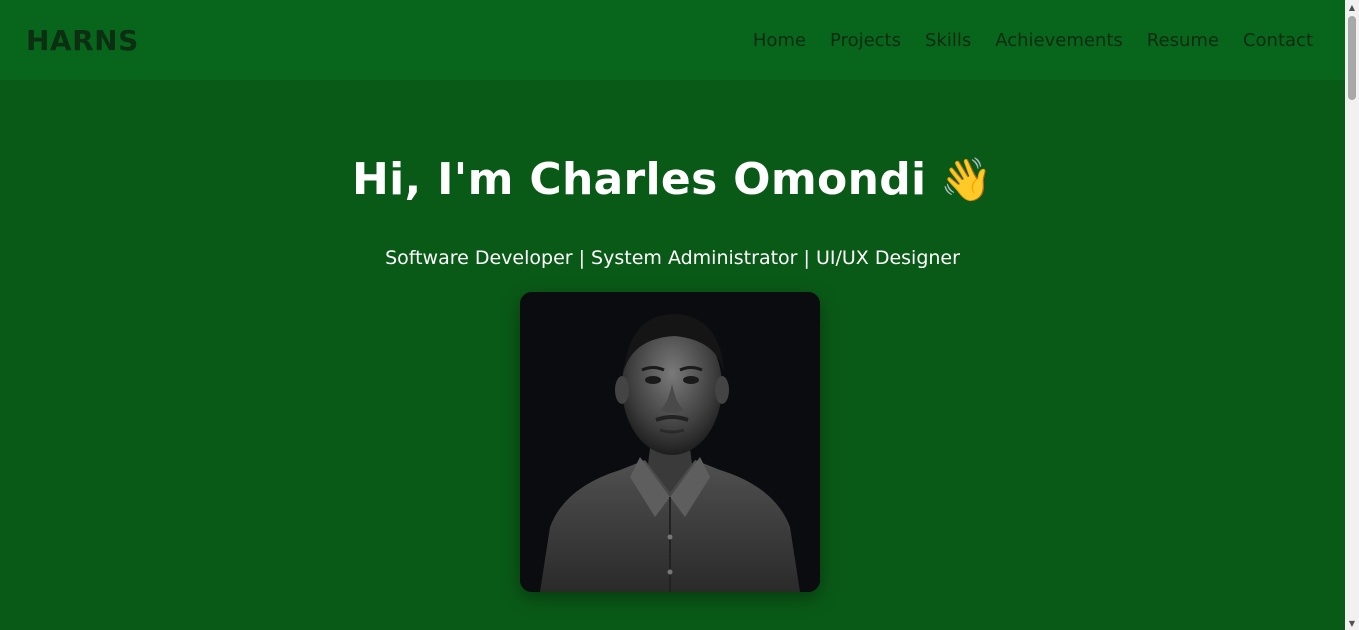 This screenshot has height=630, width=1359. Describe the element at coordinates (779, 40) in the screenshot. I see `nav-link-home: Home` at that location.